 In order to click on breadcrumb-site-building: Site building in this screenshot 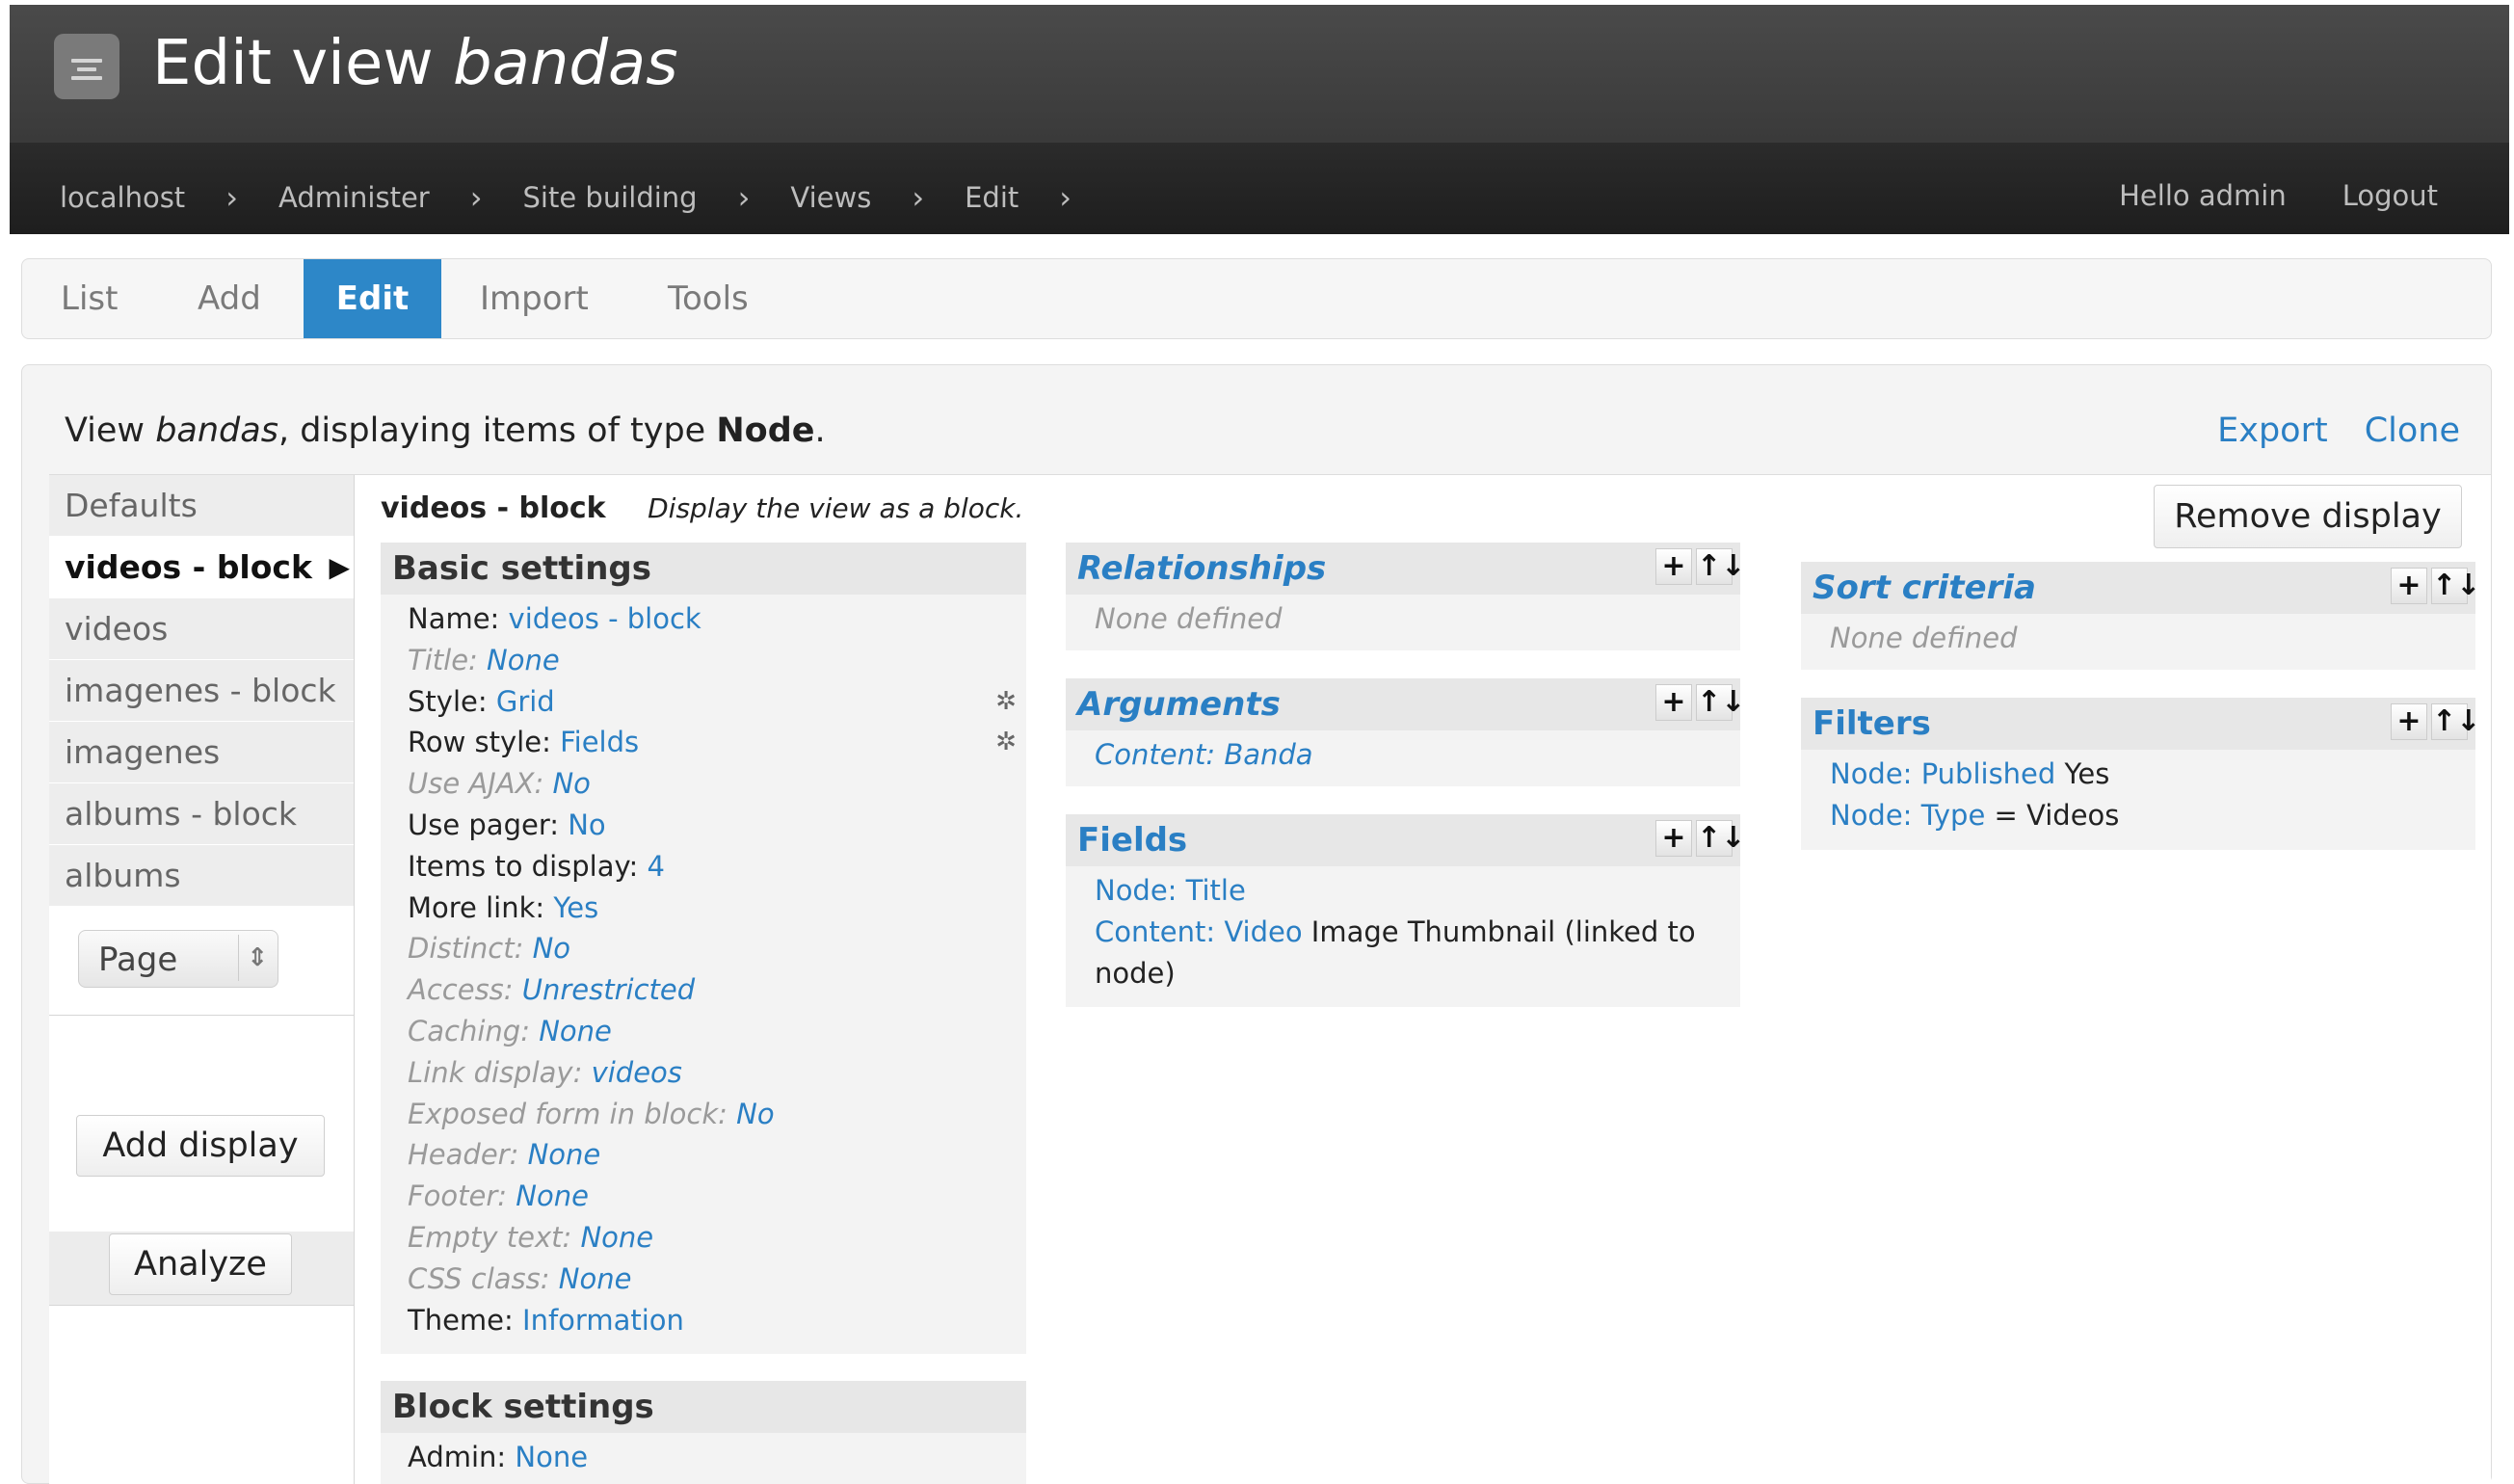, I will do `click(610, 197)`.